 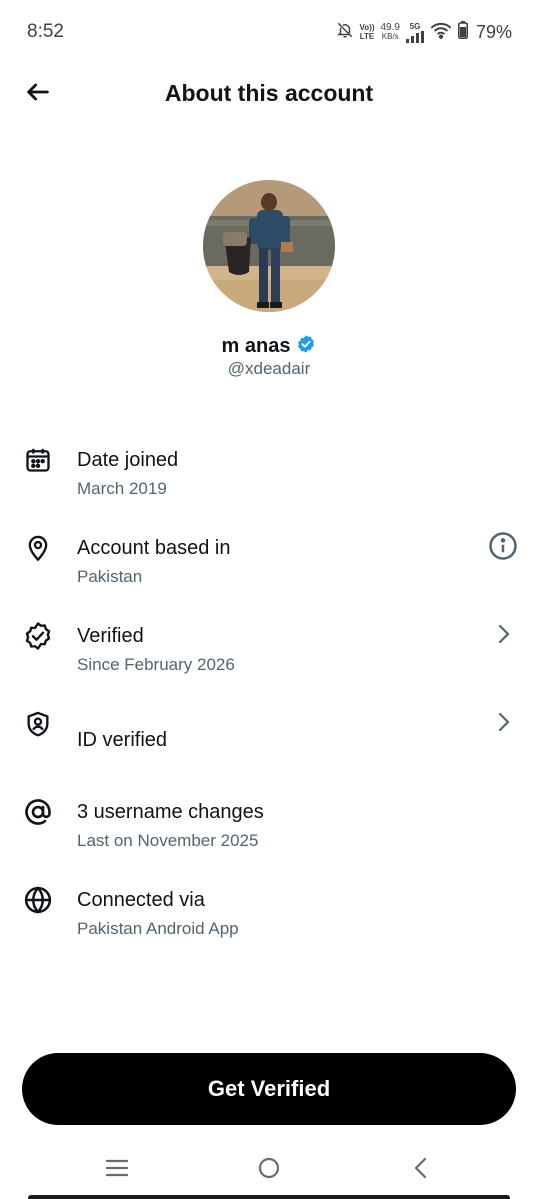 What do you see at coordinates (156, 664) in the screenshot?
I see `row-subtitle: Since February 2026` at bounding box center [156, 664].